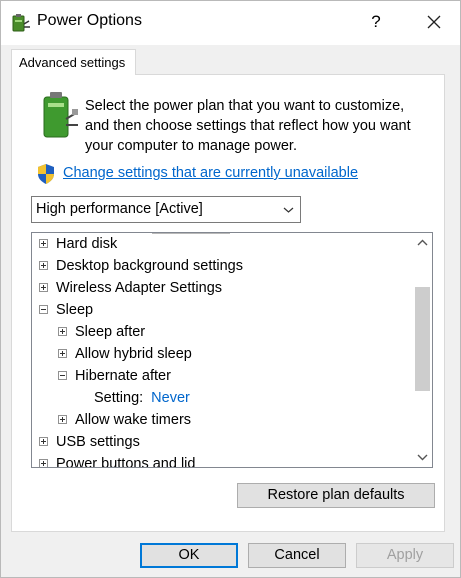 The height and width of the screenshot is (578, 461). What do you see at coordinates (60, 115) in the screenshot?
I see `battery-power-icon` at bounding box center [60, 115].